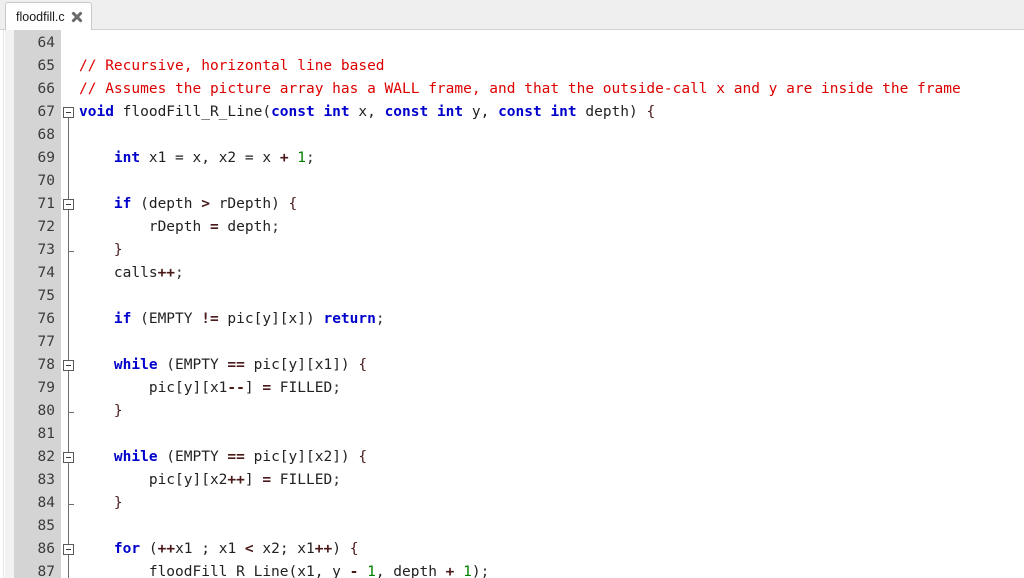 Image resolution: width=1024 pixels, height=578 pixels. What do you see at coordinates (46, 549) in the screenshot?
I see `line-number: 86` at bounding box center [46, 549].